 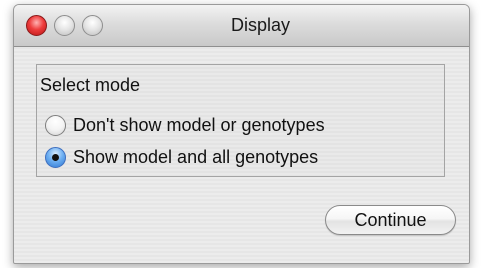 I want to click on radio-label: Show model and all genotypes, so click(x=196, y=156).